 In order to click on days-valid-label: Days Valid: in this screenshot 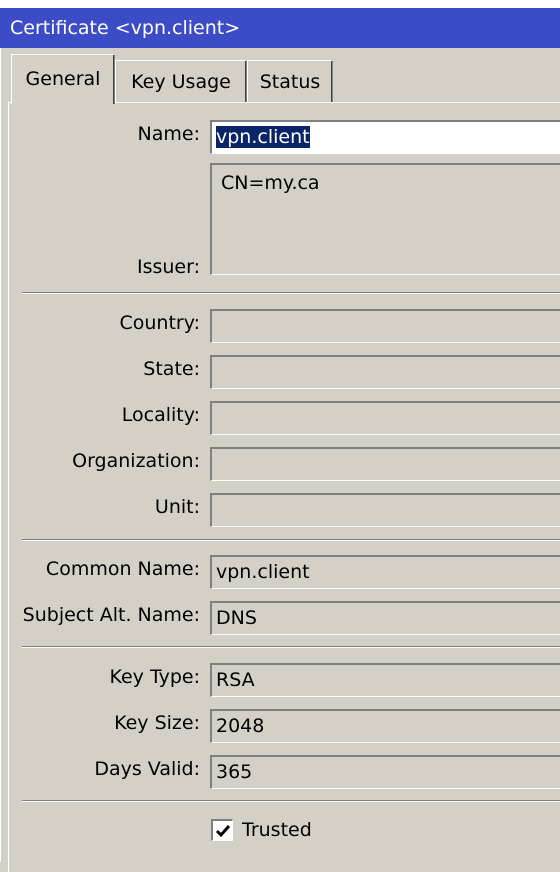, I will do `click(147, 769)`.